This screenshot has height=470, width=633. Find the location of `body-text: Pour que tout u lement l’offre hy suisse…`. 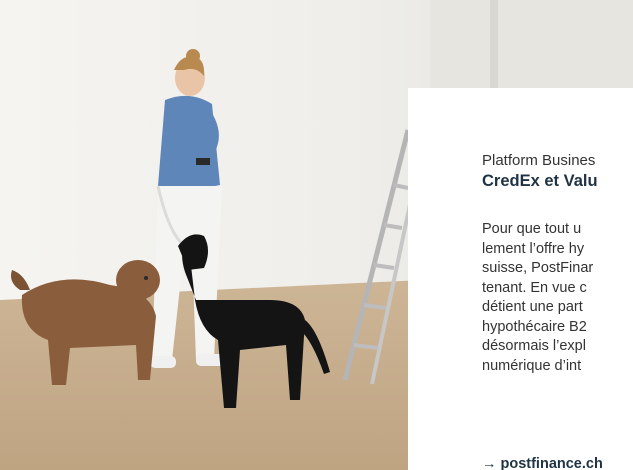

body-text: Pour que tout u lement l’offre hy suisse… is located at coordinates (557, 298).